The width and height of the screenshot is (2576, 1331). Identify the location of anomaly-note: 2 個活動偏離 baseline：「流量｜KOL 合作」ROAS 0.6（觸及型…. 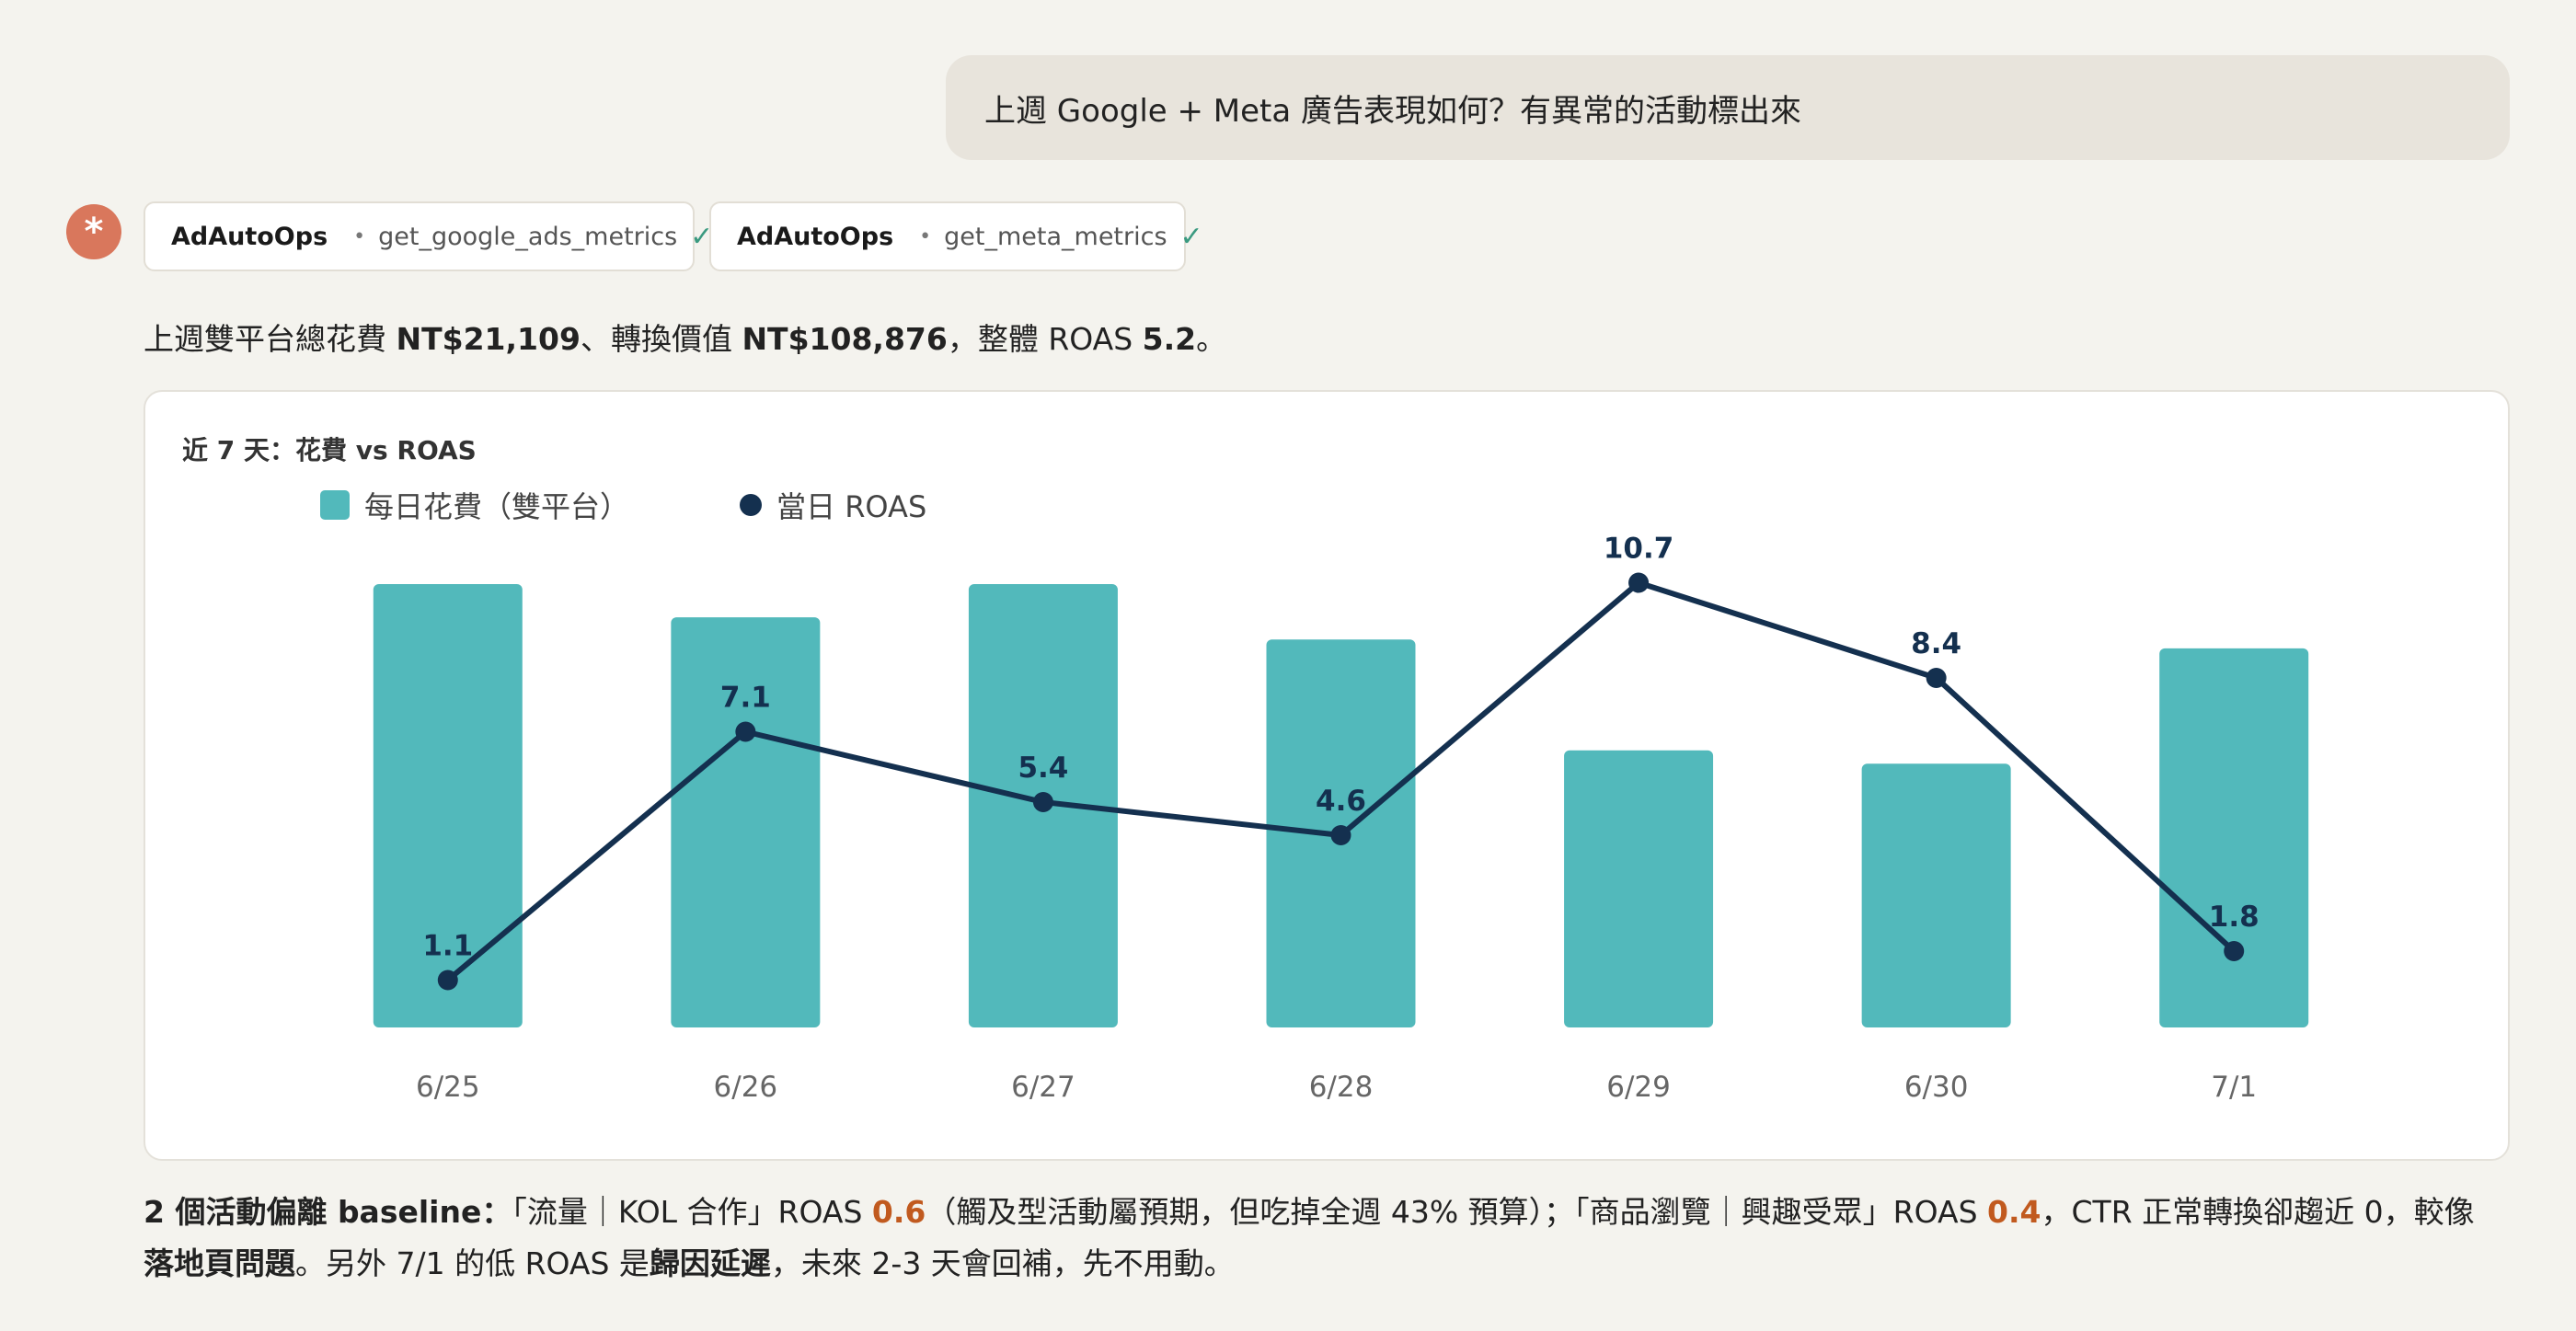
(1309, 1238).